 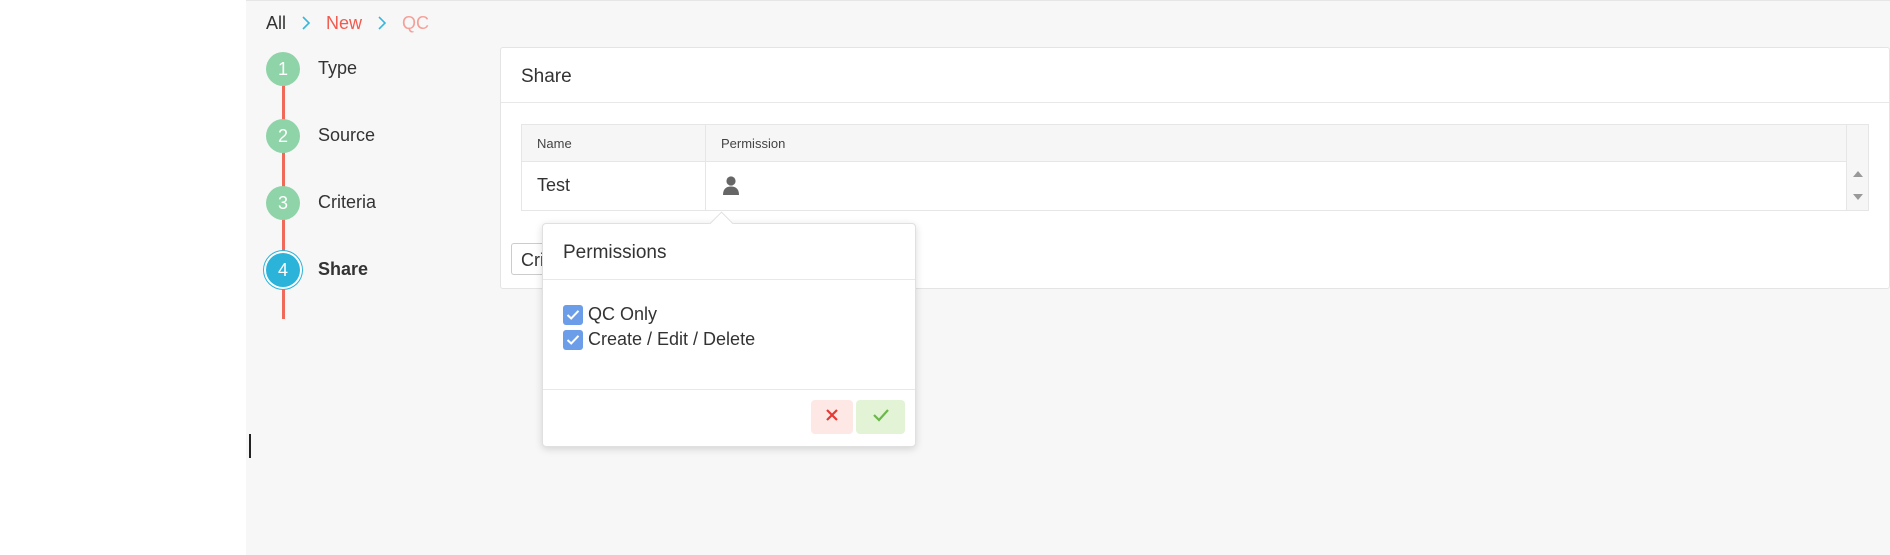 What do you see at coordinates (283, 203) in the screenshot?
I see `step-3-circle: 3` at bounding box center [283, 203].